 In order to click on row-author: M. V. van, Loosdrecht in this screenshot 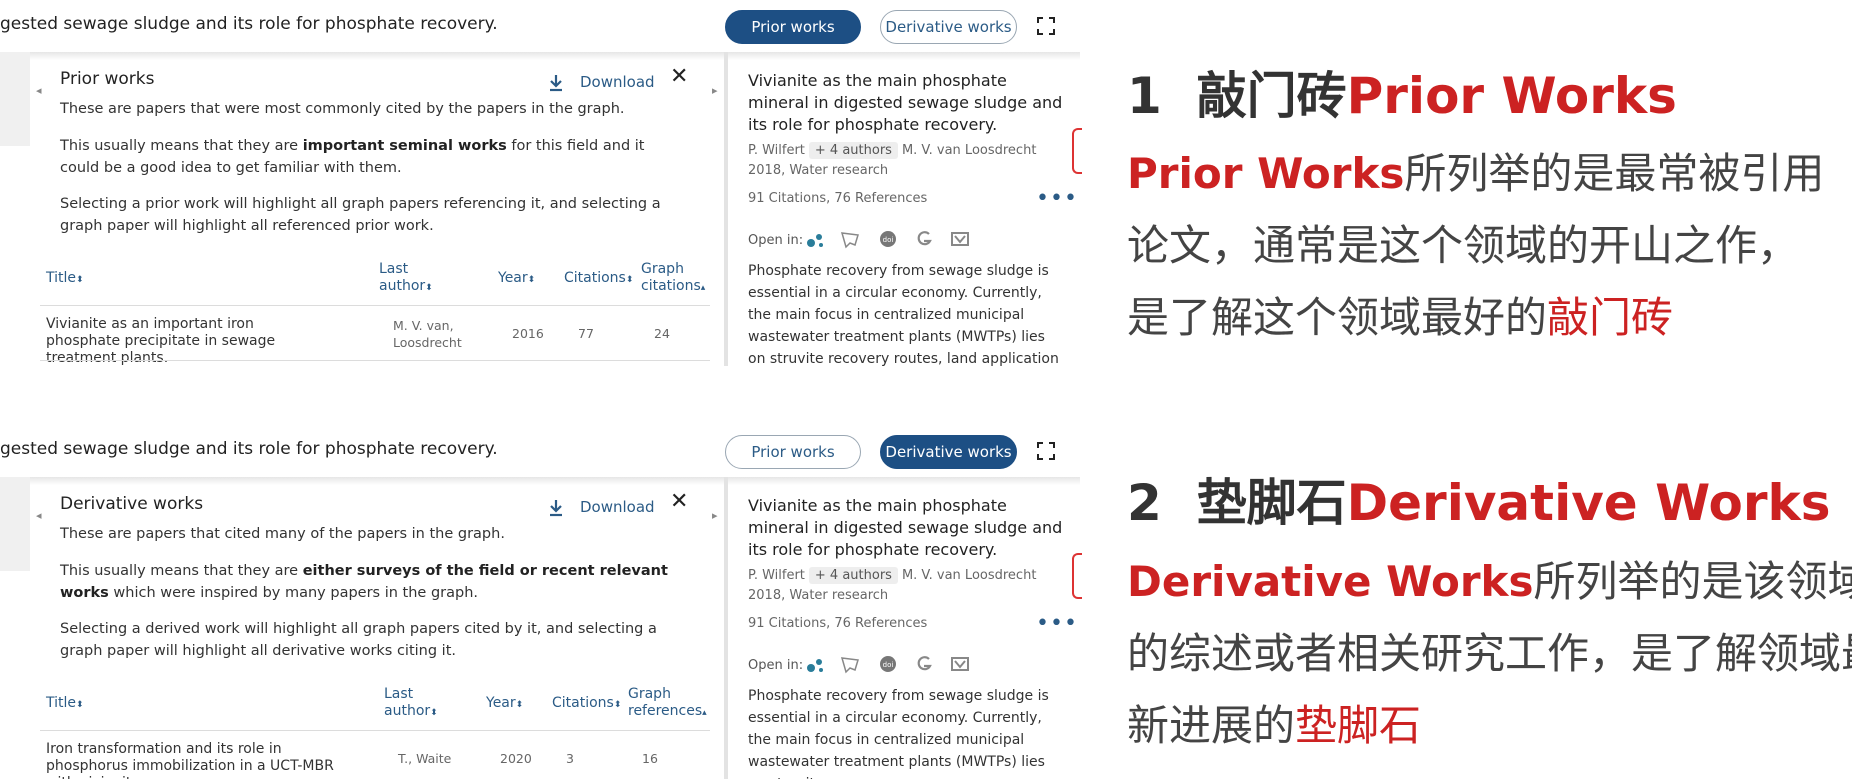, I will do `click(427, 334)`.